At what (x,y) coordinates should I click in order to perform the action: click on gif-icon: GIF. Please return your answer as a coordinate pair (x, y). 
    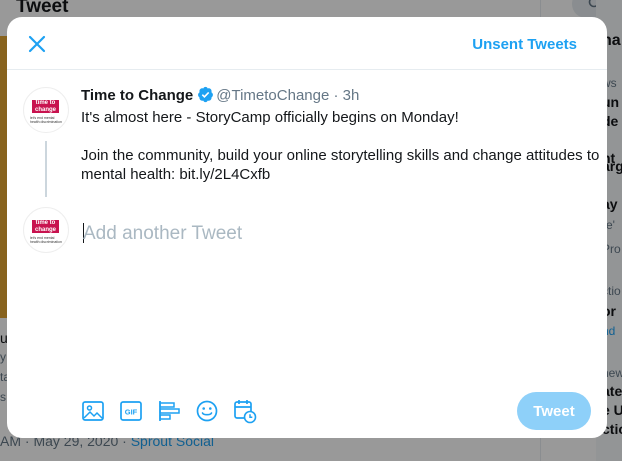
    Looking at the image, I should click on (131, 411).